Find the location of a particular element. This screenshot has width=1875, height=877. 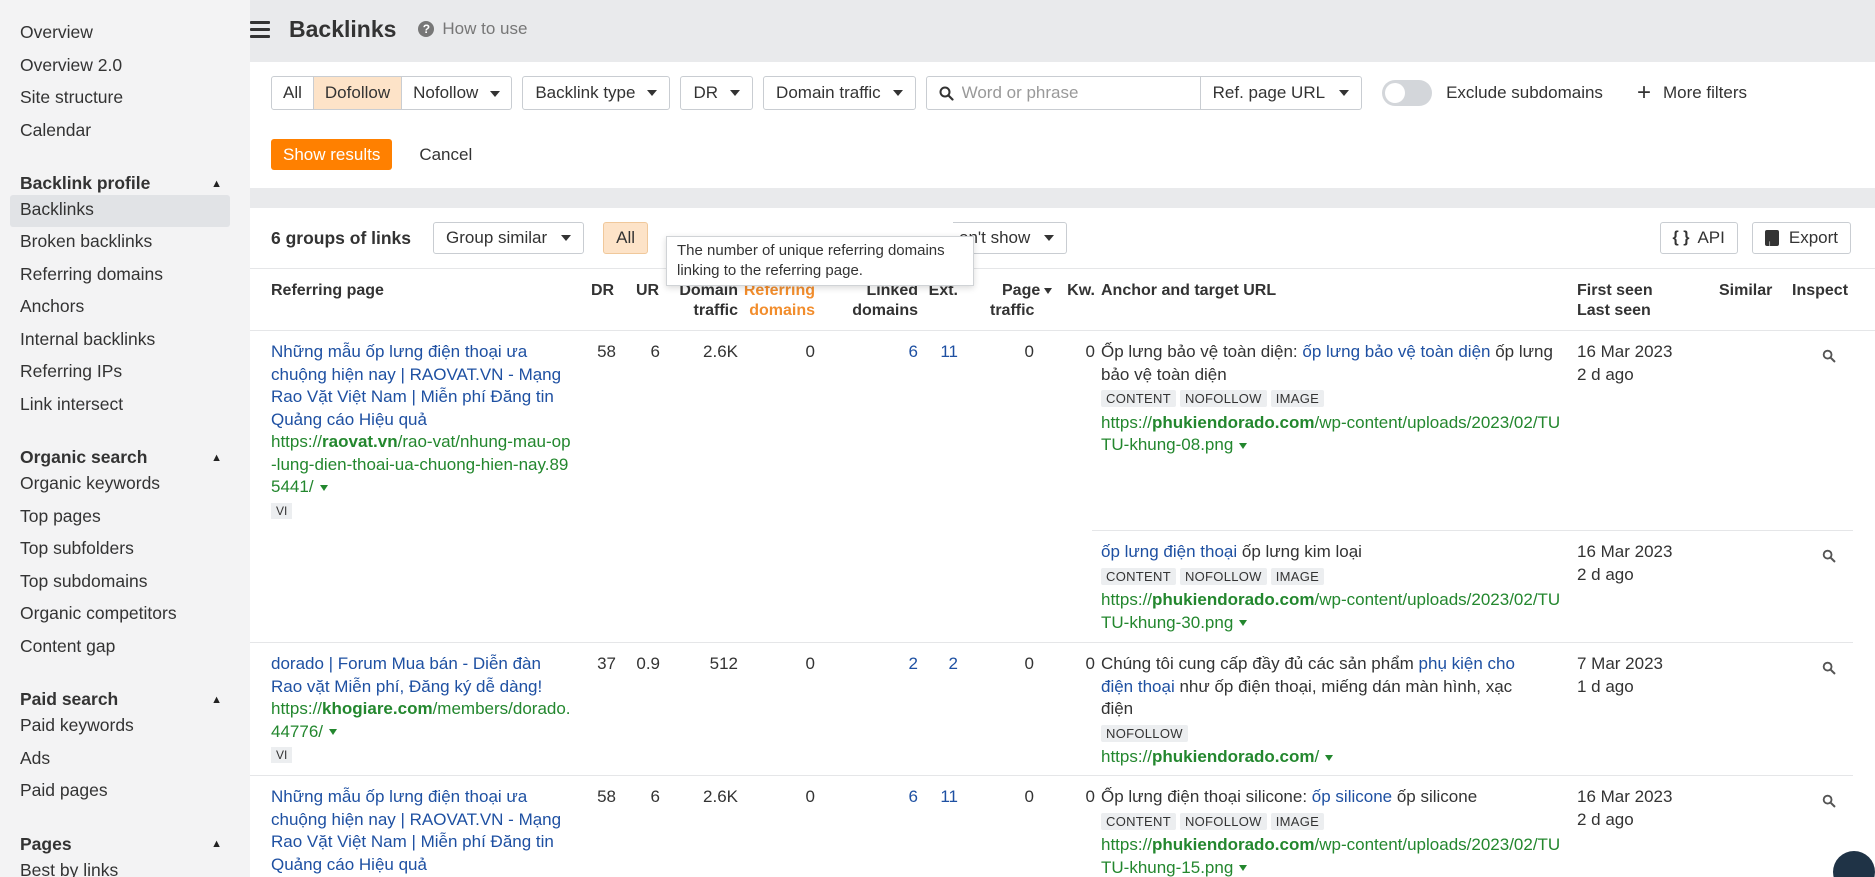

page-traffic-value: 0 is located at coordinates (1029, 351).